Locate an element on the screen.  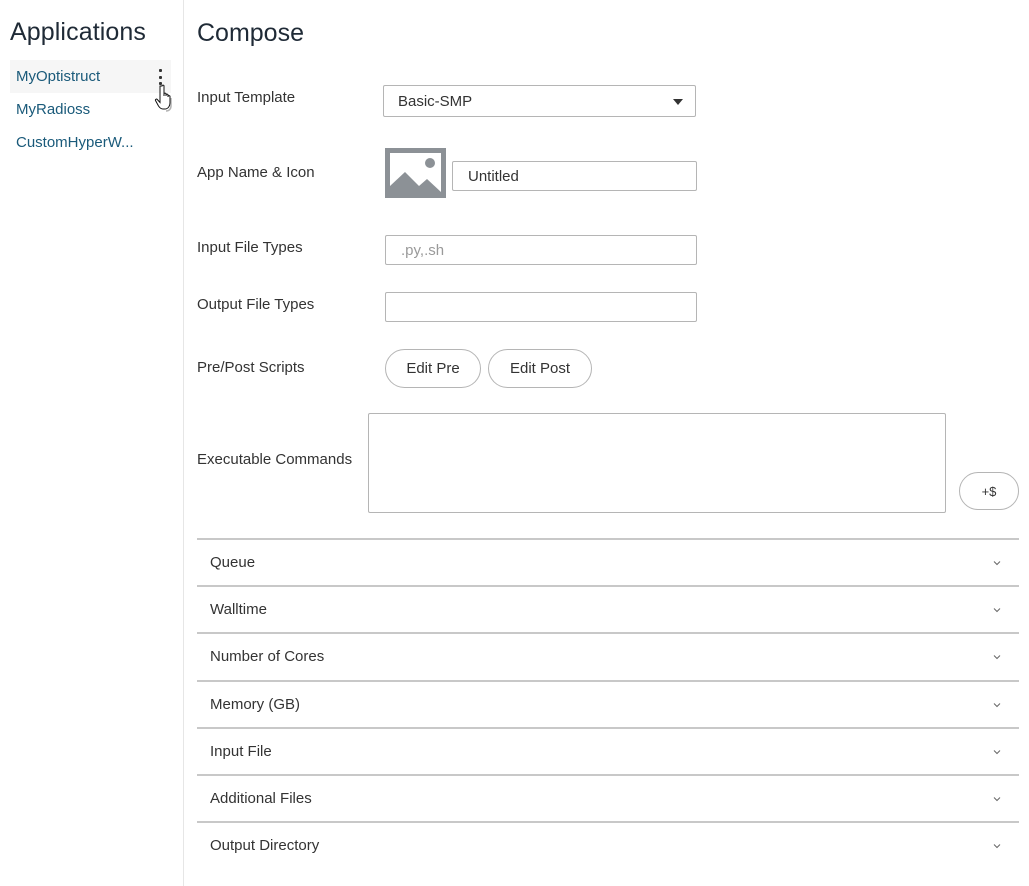
app-item-myoptistruct: MyOptistruct is located at coordinates (90, 76).